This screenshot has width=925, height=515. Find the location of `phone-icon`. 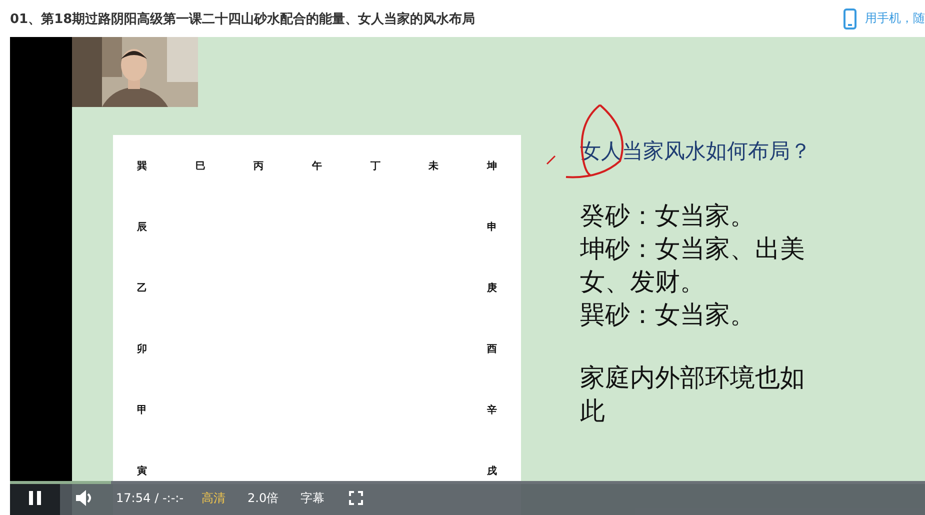

phone-icon is located at coordinates (850, 19).